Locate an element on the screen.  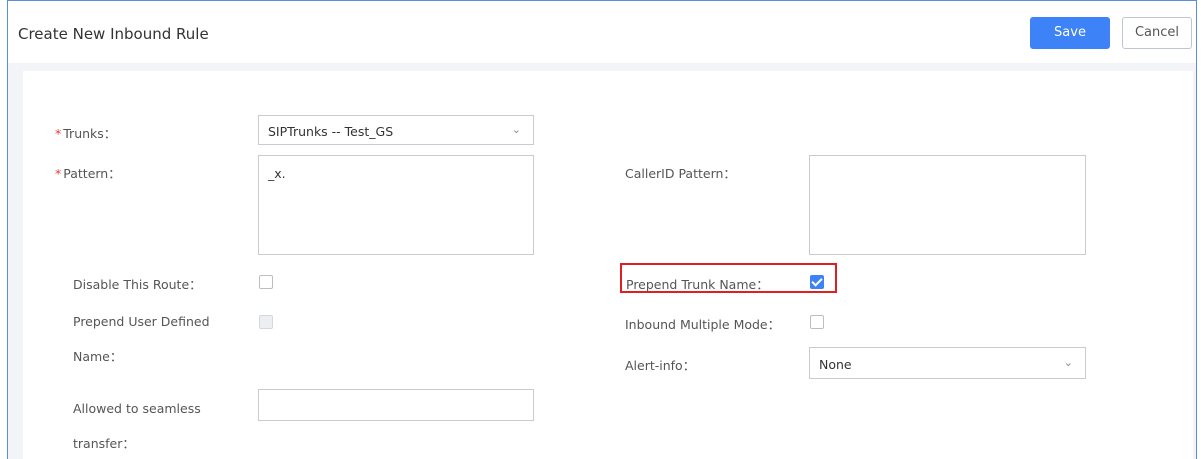
prepend-user-defined-label-line1: Prepend User Defined is located at coordinates (141, 321).